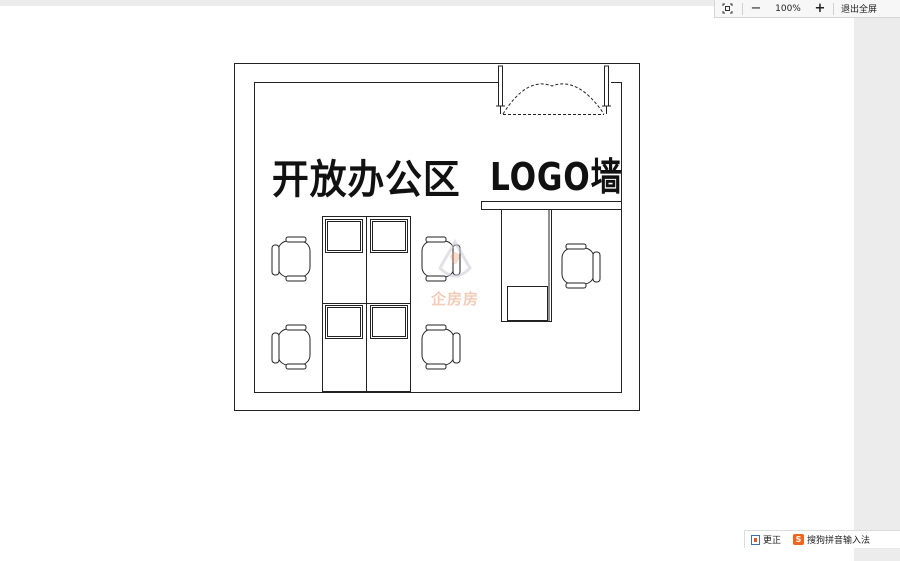 Image resolution: width=900 pixels, height=561 pixels. I want to click on sogou-ime-icon: S, so click(799, 539).